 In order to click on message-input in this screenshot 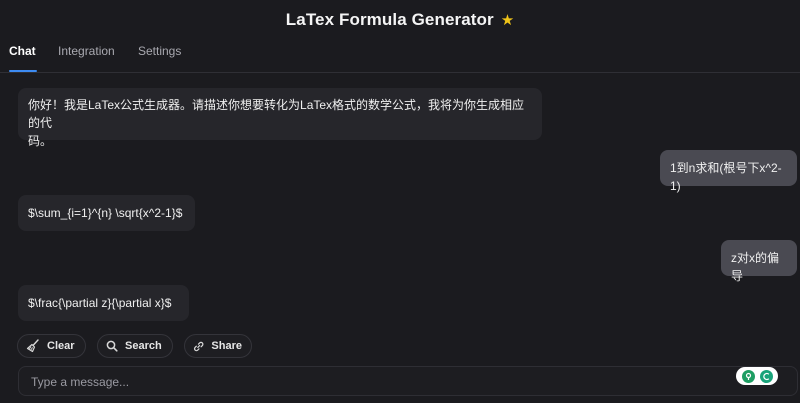, I will do `click(381, 382)`.